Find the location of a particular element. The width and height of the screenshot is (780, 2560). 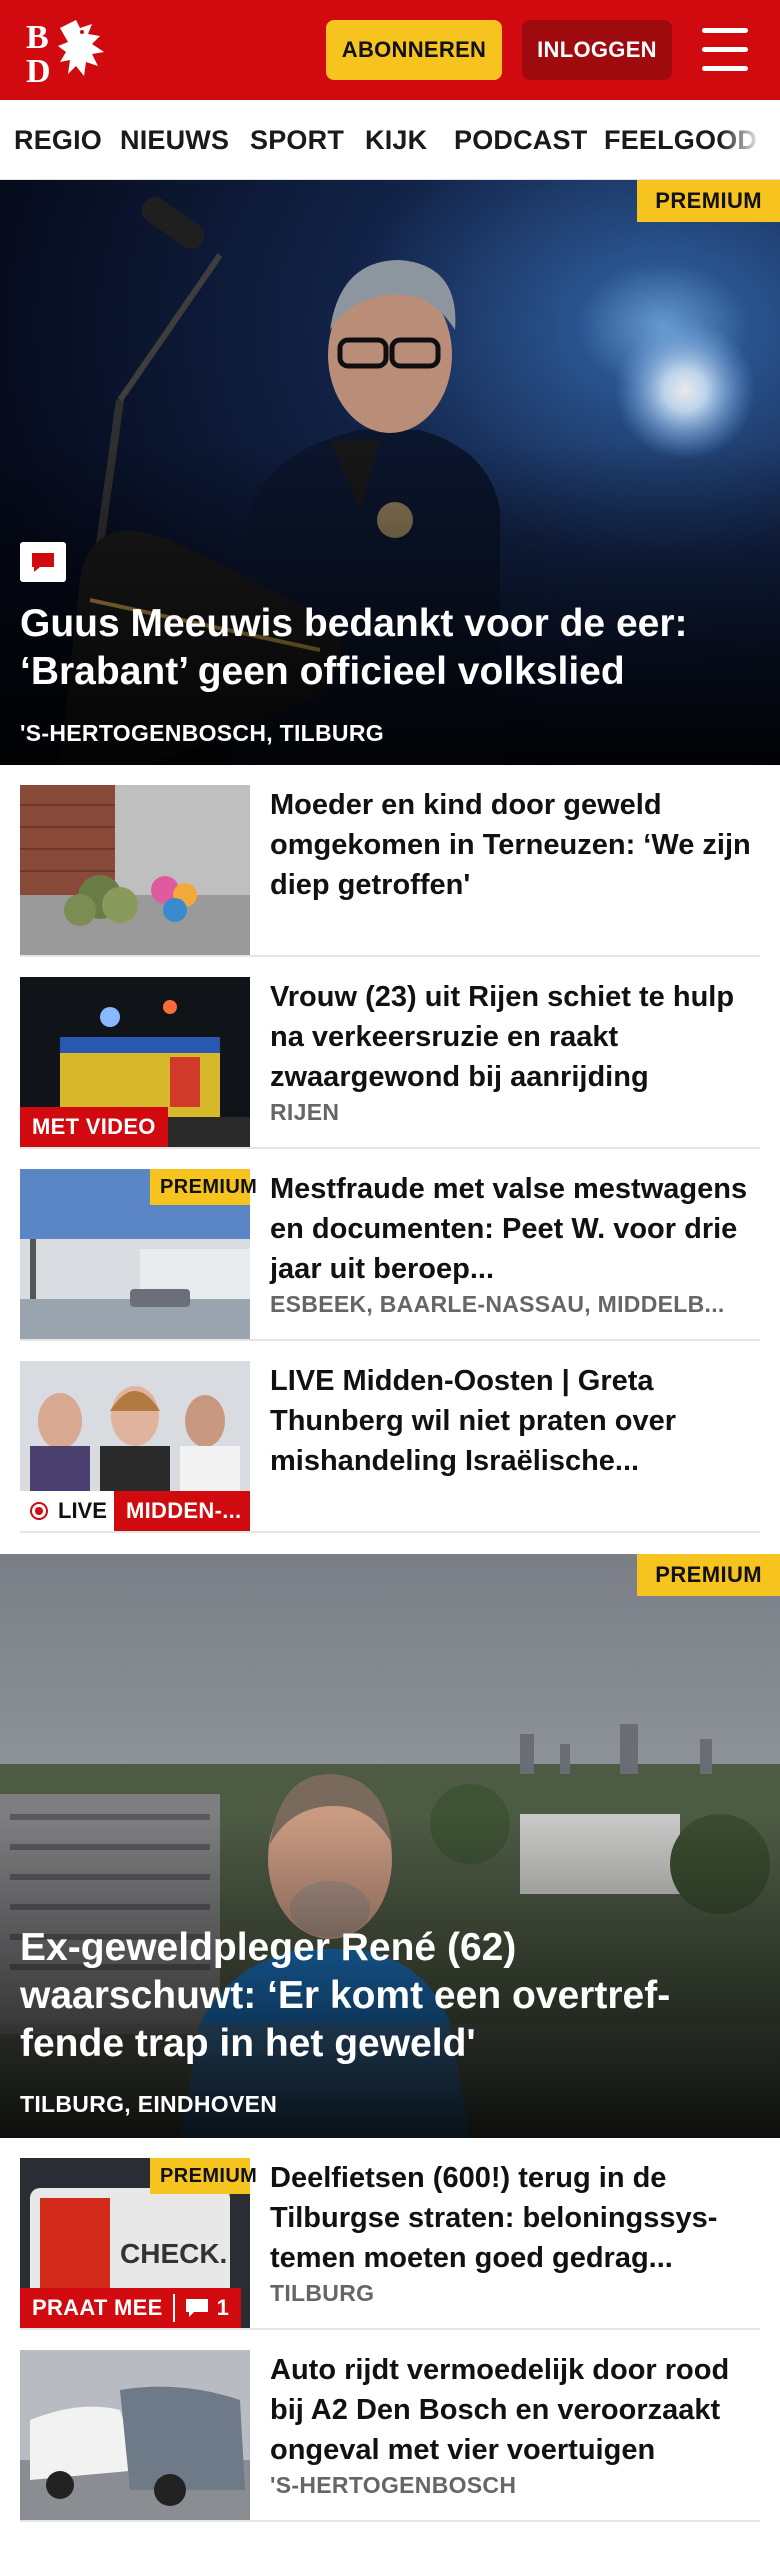

tag-divider is located at coordinates (173, 2308).